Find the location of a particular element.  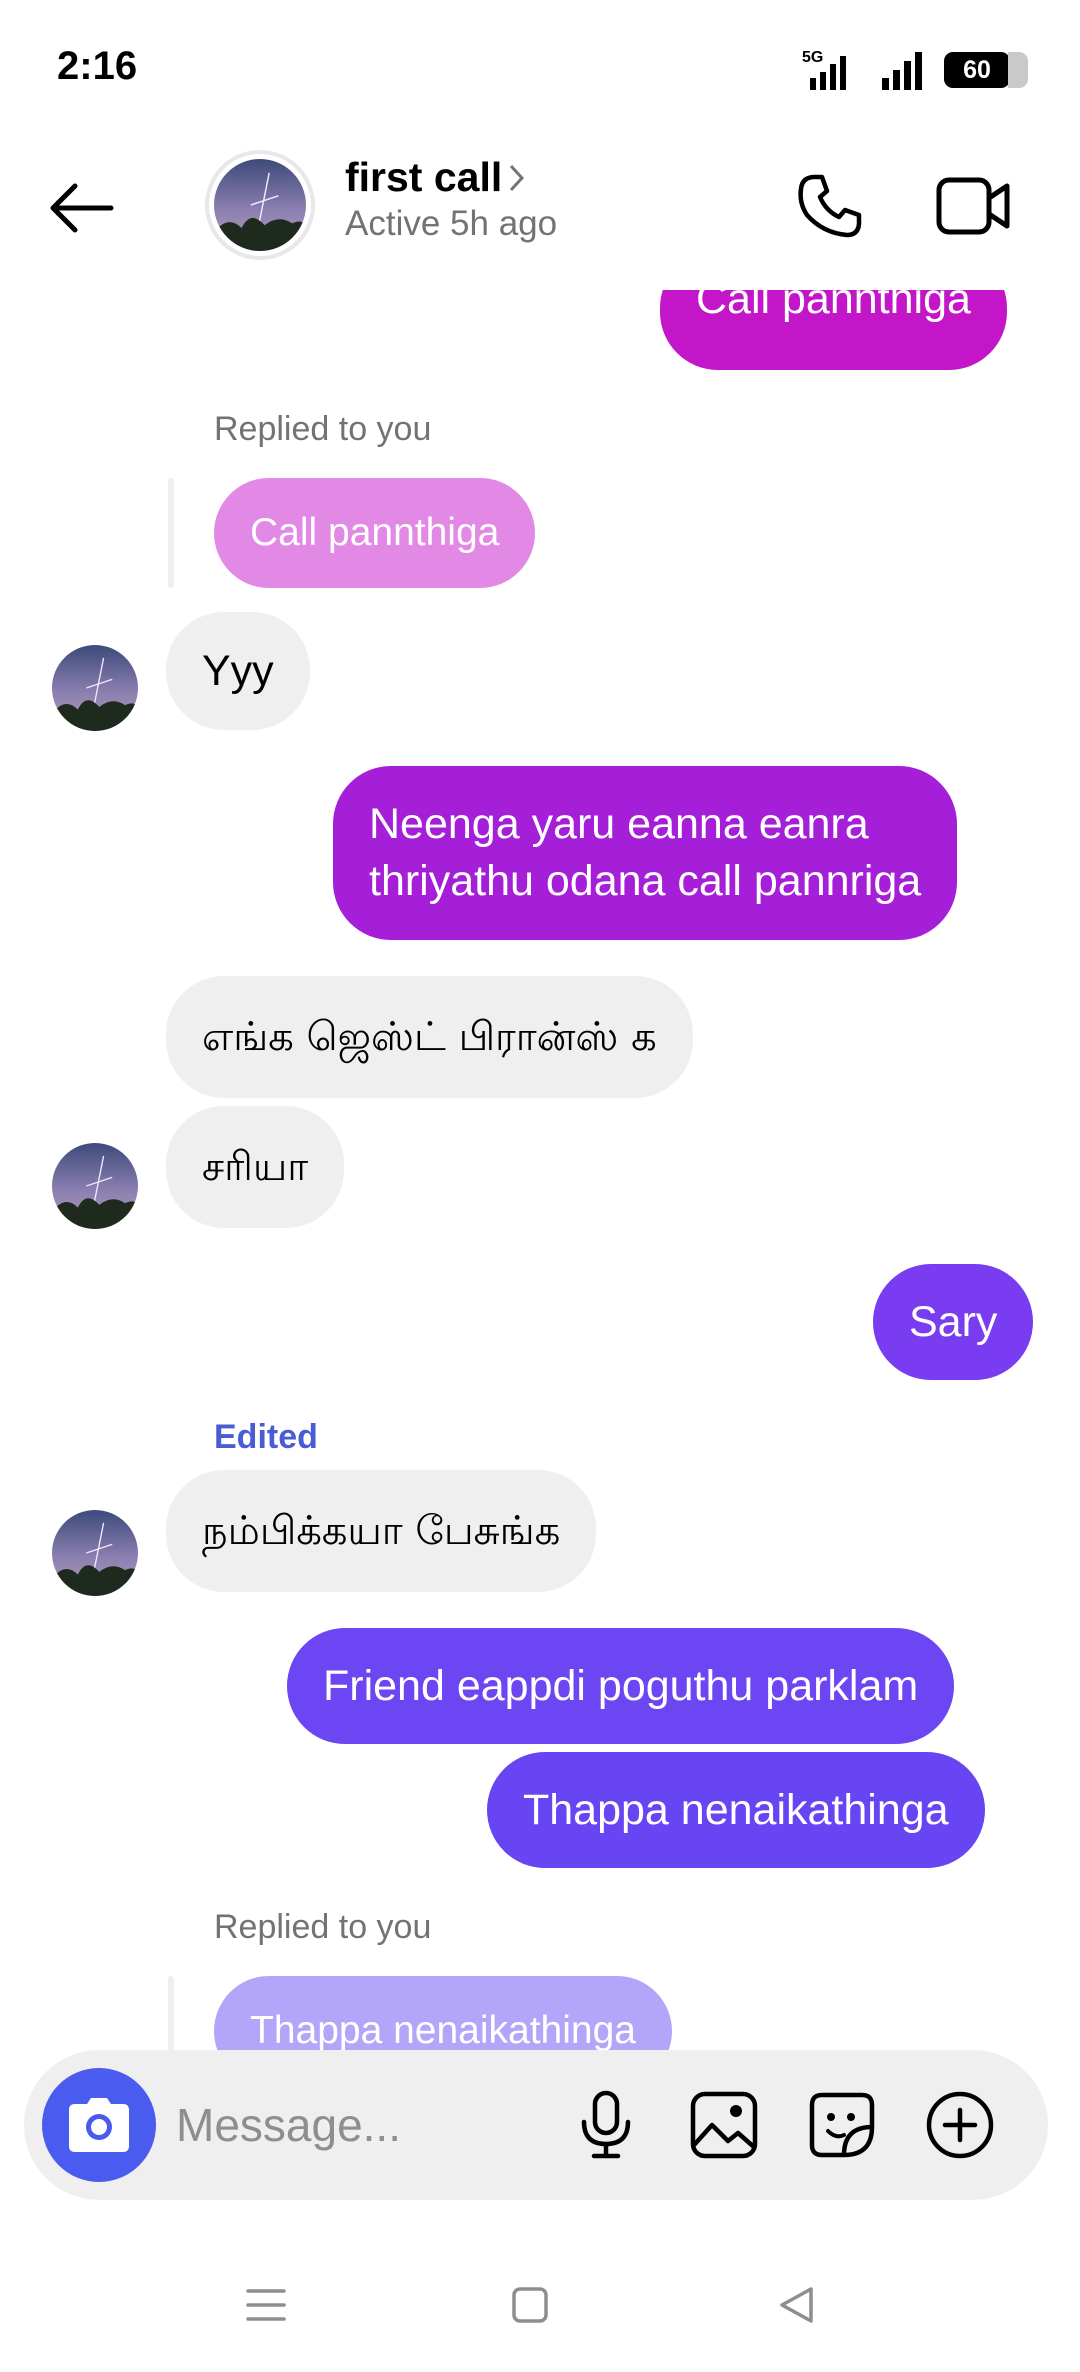

svg-text: 5G is located at coordinates (812, 57).